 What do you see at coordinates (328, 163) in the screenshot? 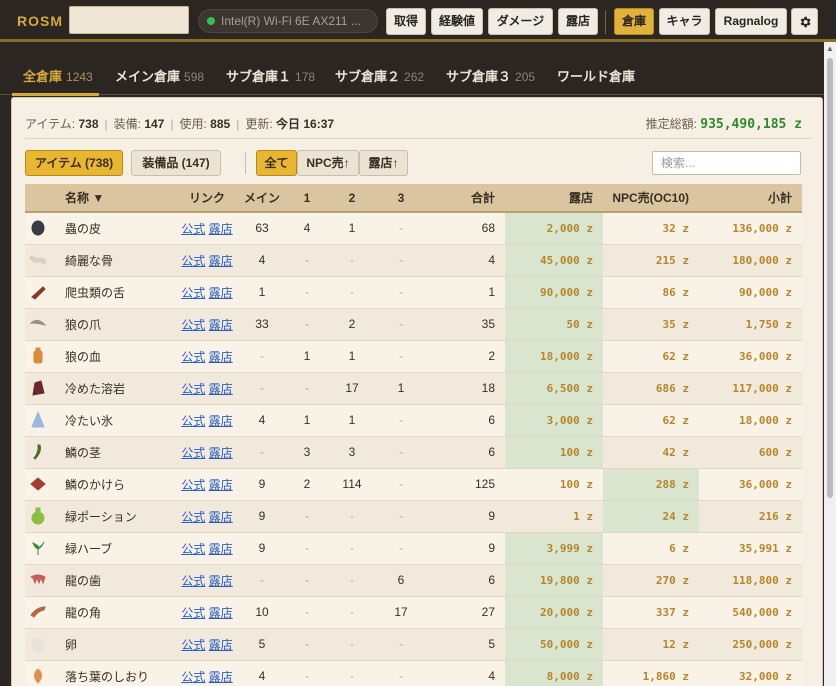
I see `sort-npc-button: NPC売↑` at bounding box center [328, 163].